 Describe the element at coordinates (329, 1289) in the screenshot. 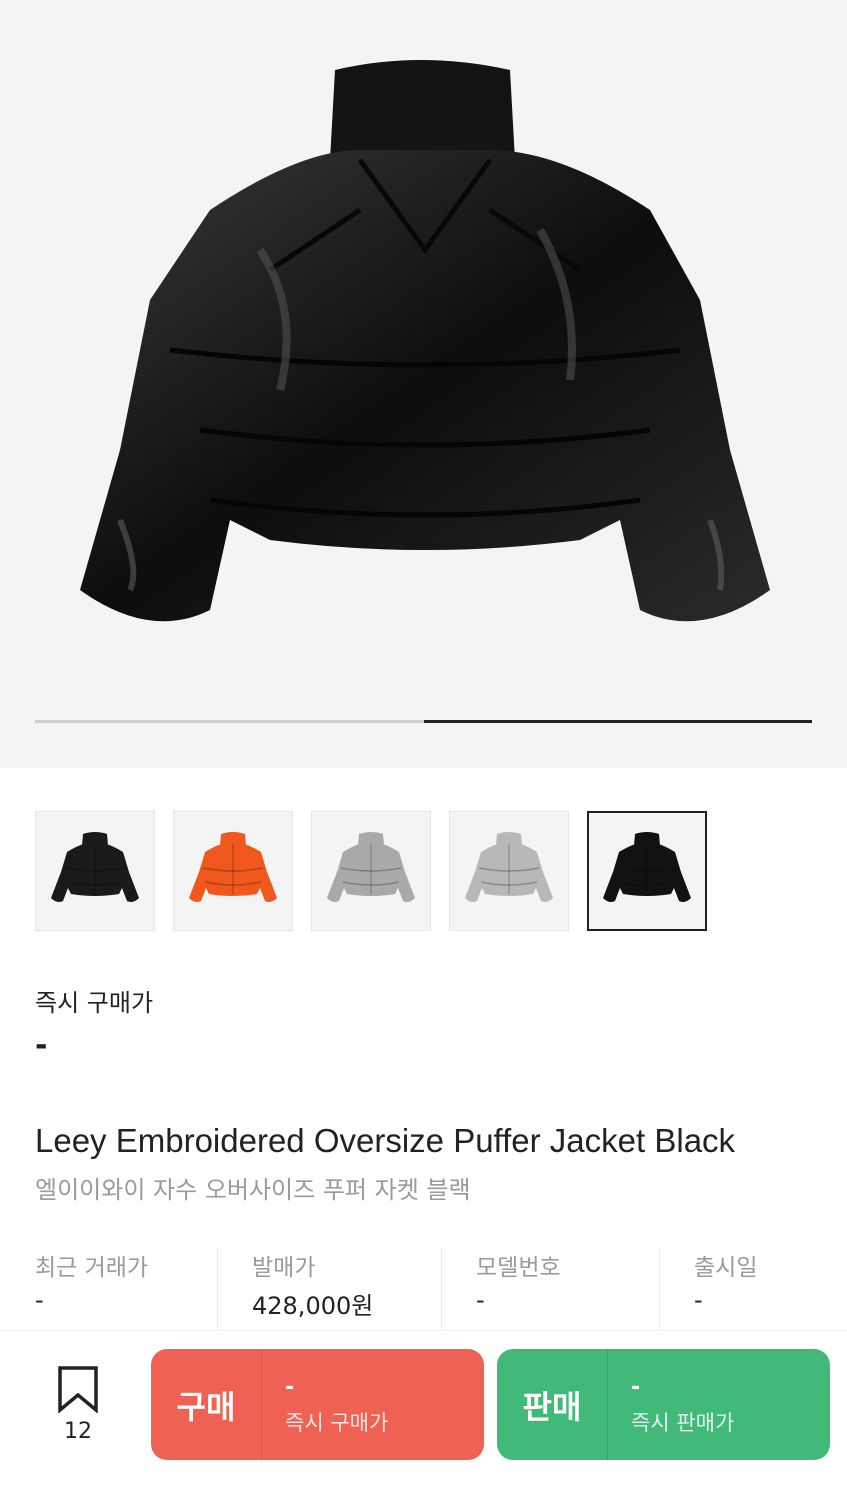

I see `info-release-price: 발매가 428,000원` at that location.